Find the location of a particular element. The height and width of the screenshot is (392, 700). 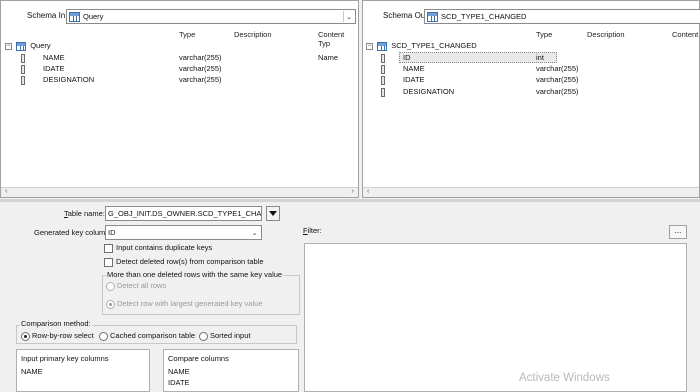

schema-out-field: SCD_TYPE1_CHANGED is located at coordinates (562, 16).